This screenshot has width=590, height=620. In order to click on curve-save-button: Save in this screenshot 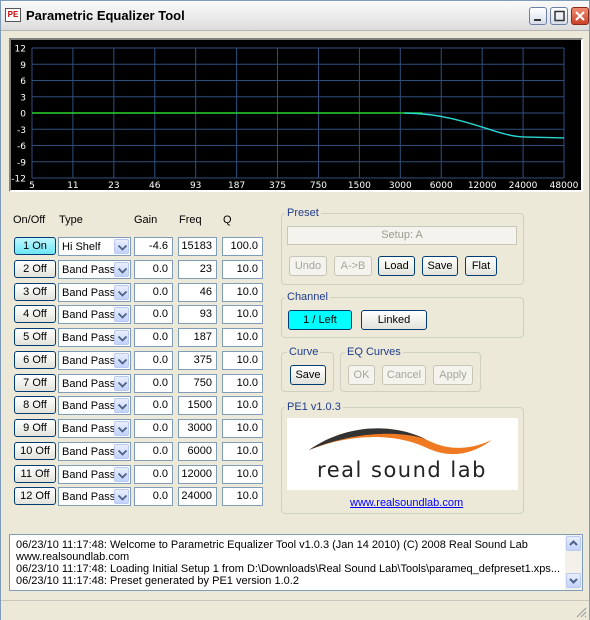, I will do `click(308, 375)`.